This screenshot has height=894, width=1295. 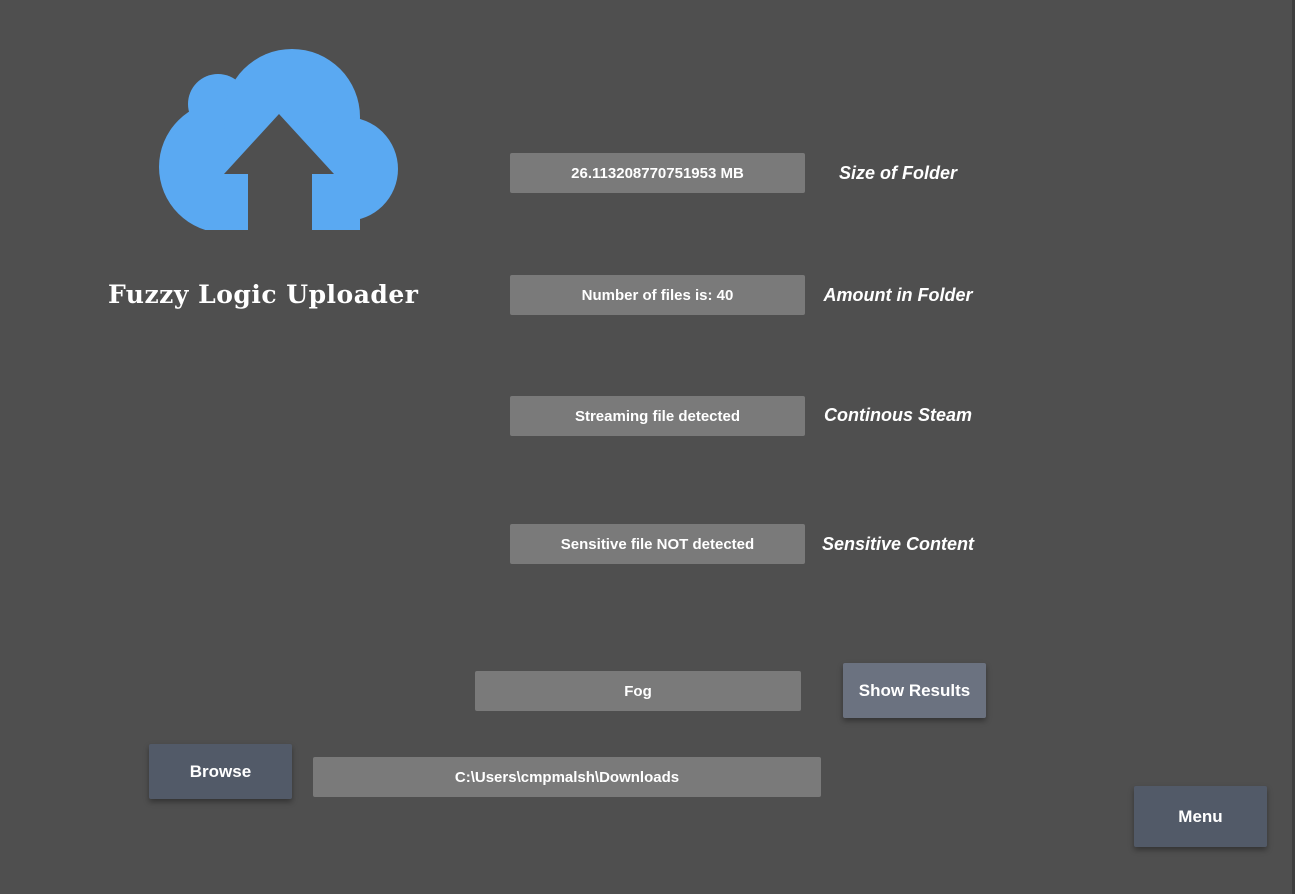 What do you see at coordinates (263, 294) in the screenshot?
I see `app-title: Fuzzy Logic Uploader` at bounding box center [263, 294].